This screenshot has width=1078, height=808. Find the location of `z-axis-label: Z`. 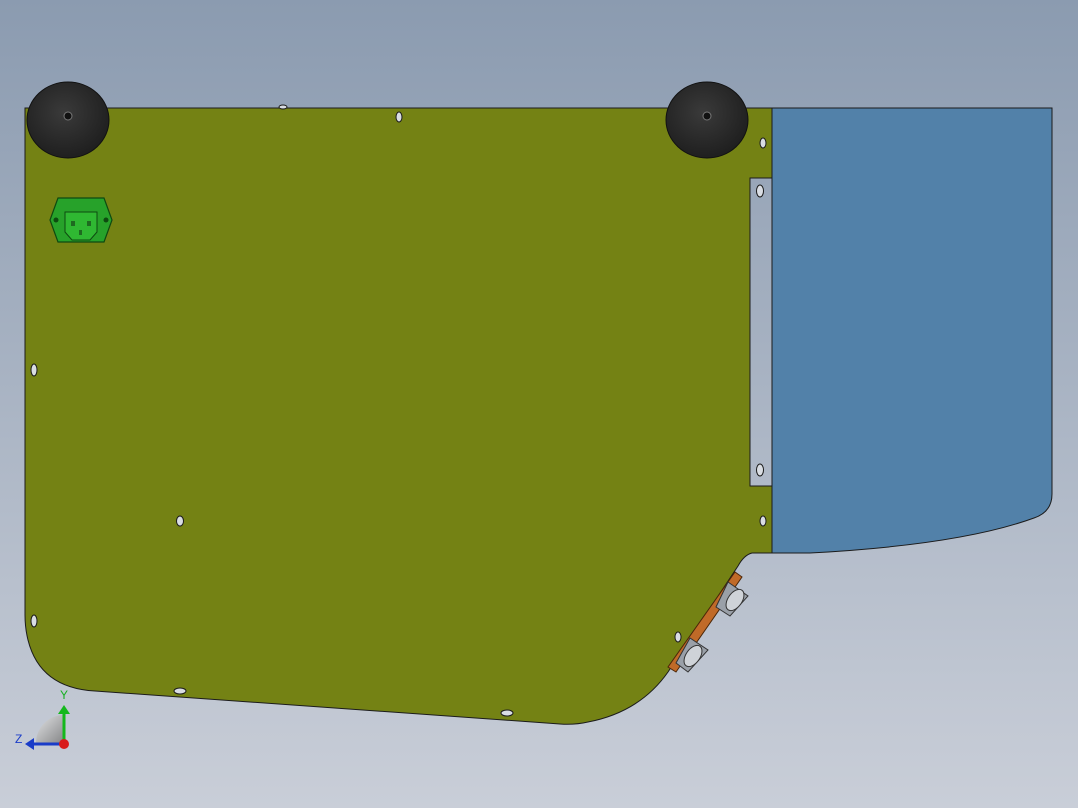

z-axis-label: Z is located at coordinates (18, 739).